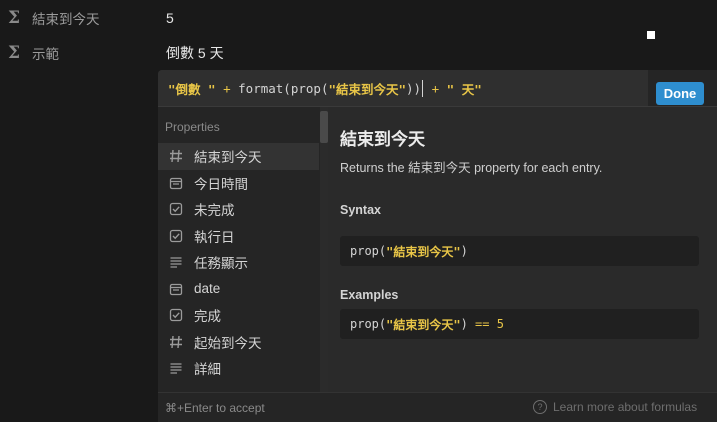  I want to click on property-list-label: 起始到今天, so click(228, 343).